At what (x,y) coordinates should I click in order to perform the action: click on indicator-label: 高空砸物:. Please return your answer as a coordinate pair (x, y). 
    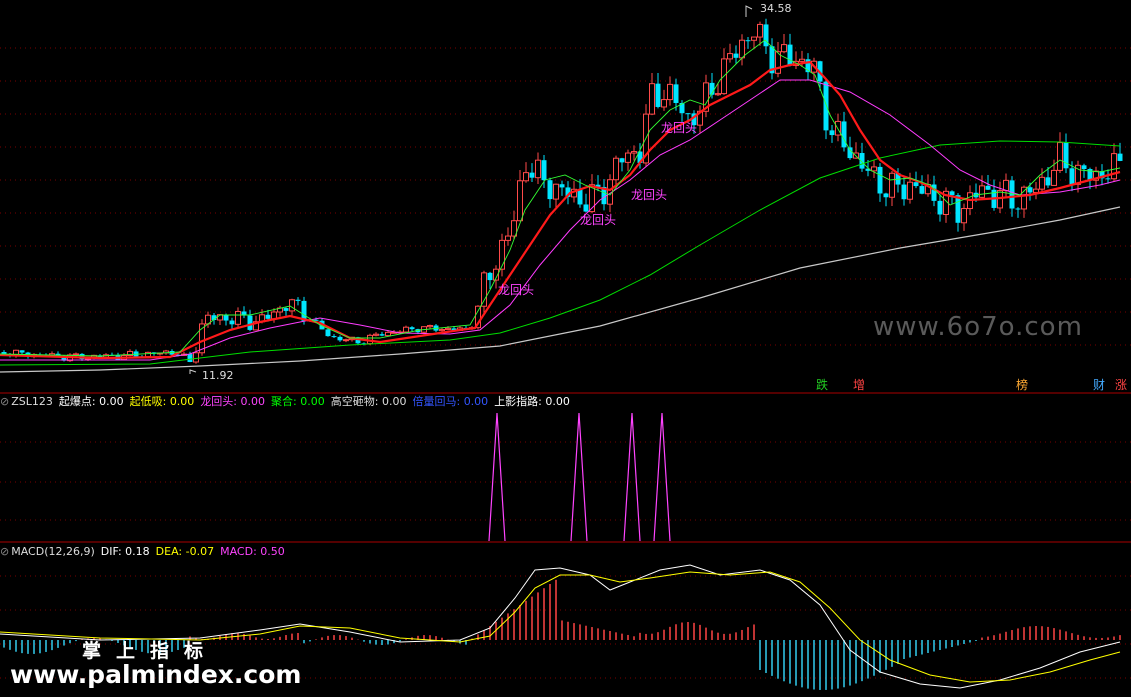
    Looking at the image, I should click on (354, 401).